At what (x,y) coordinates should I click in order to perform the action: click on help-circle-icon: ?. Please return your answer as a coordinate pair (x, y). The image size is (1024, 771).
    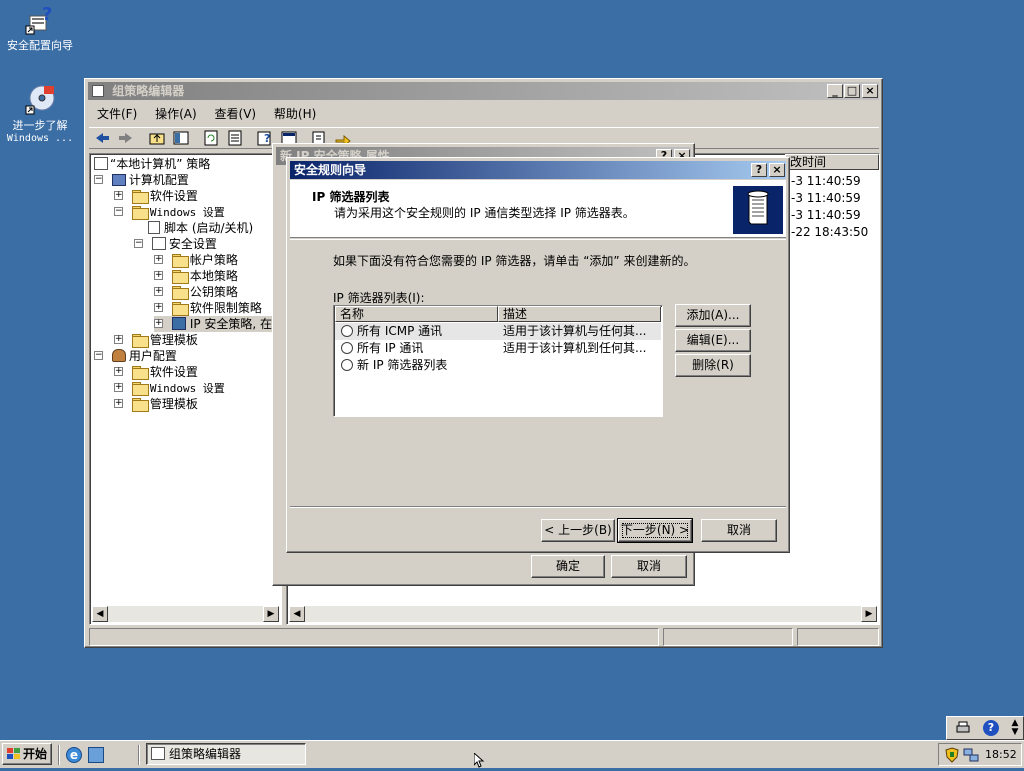
    Looking at the image, I should click on (991, 728).